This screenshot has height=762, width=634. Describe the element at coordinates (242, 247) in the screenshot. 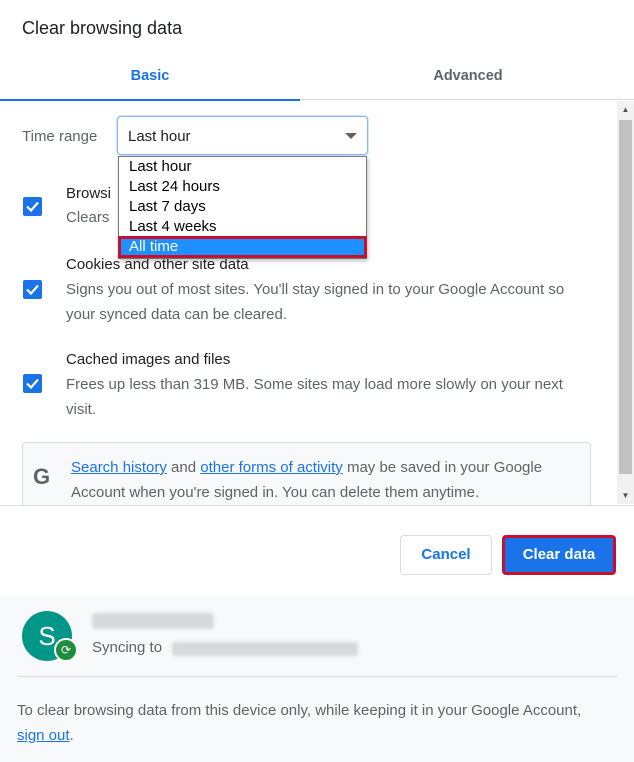

I see `option-all-time: All time` at that location.